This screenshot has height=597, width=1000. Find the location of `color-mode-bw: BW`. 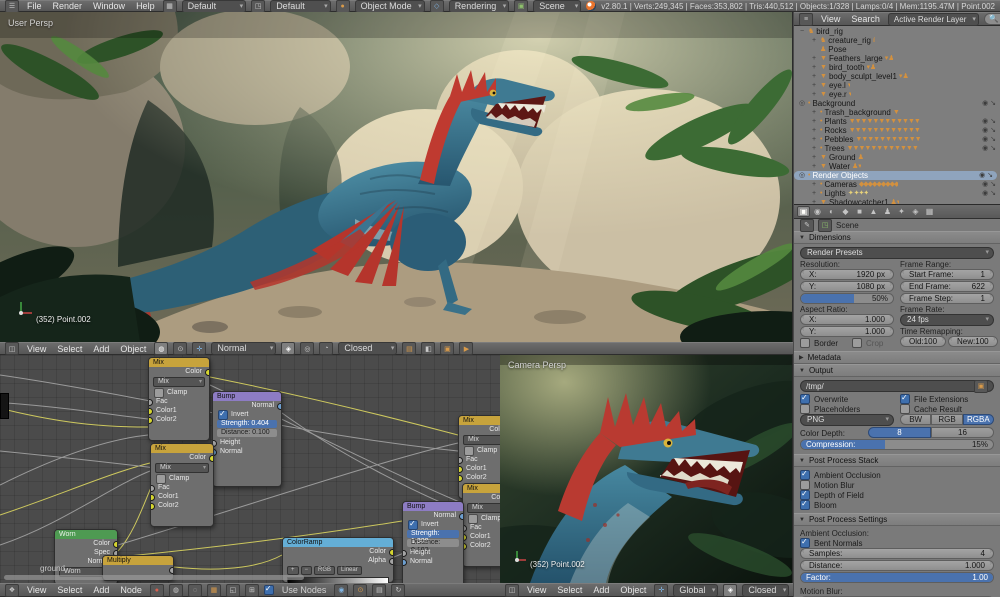

color-mode-bw: BW is located at coordinates (916, 419).